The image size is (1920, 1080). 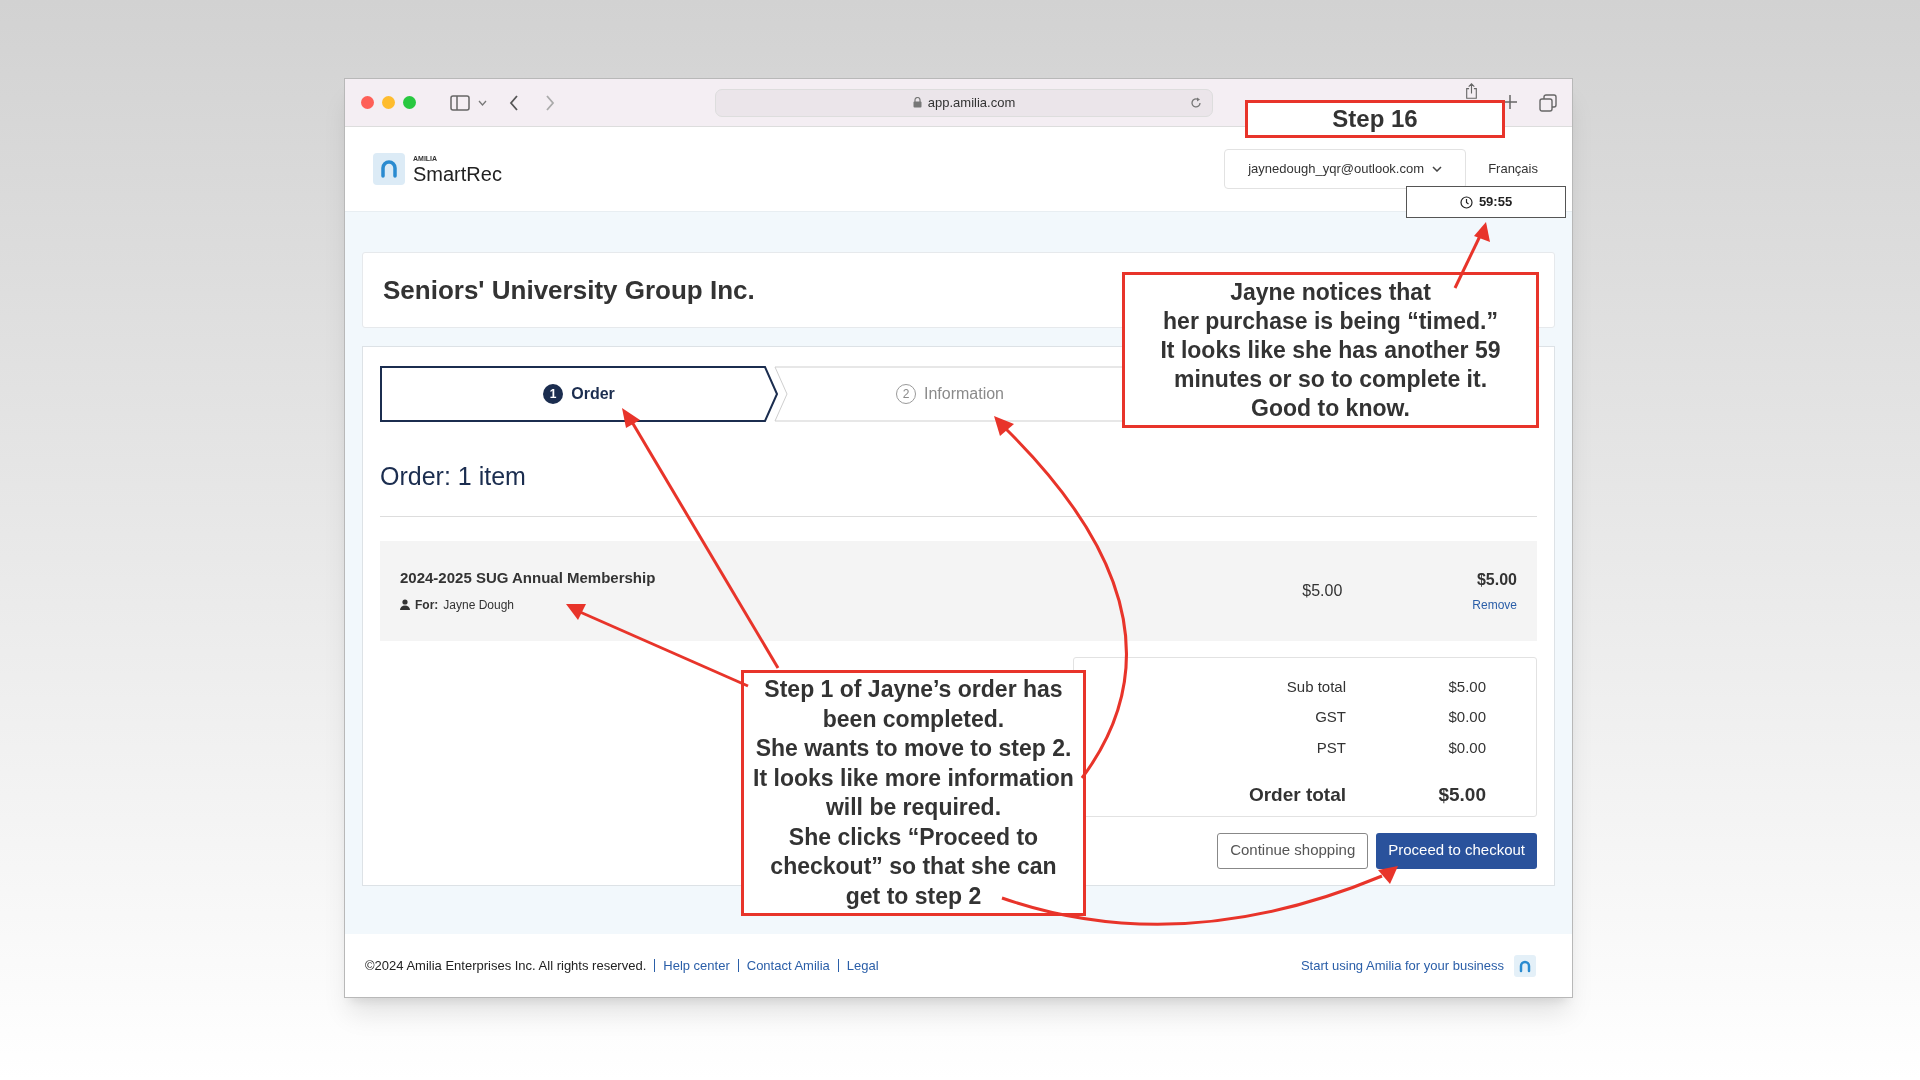 What do you see at coordinates (788, 965) in the screenshot?
I see `footer-link: Contact Amilia` at bounding box center [788, 965].